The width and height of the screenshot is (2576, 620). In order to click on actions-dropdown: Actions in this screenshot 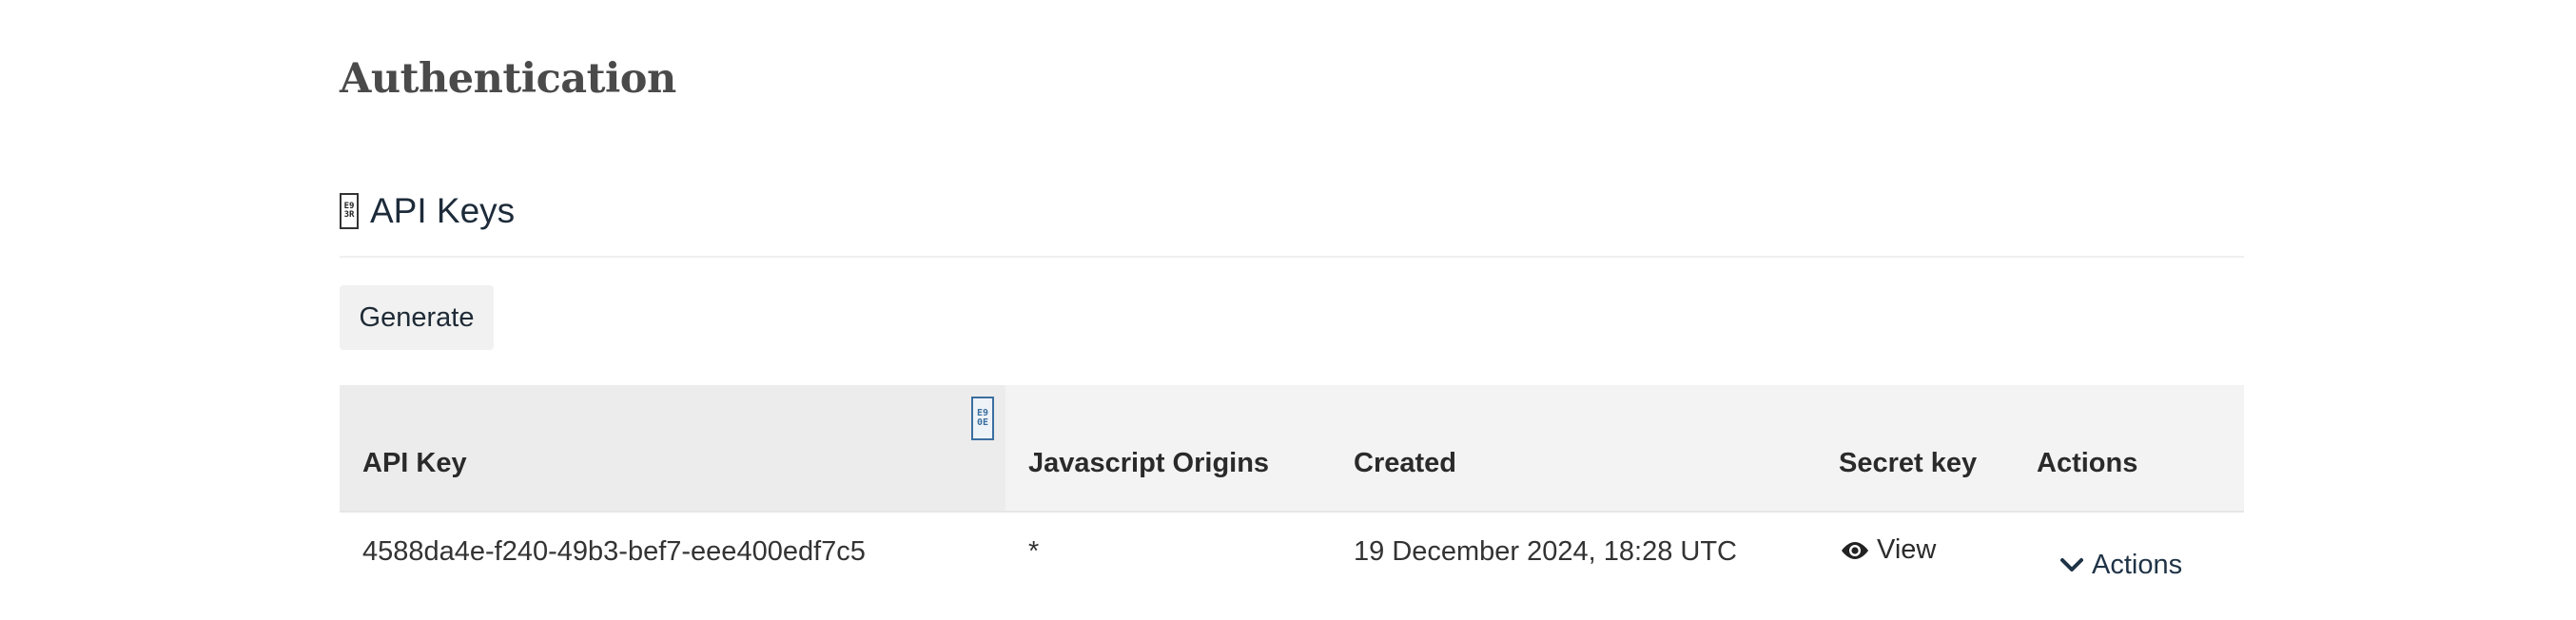, I will do `click(2120, 565)`.